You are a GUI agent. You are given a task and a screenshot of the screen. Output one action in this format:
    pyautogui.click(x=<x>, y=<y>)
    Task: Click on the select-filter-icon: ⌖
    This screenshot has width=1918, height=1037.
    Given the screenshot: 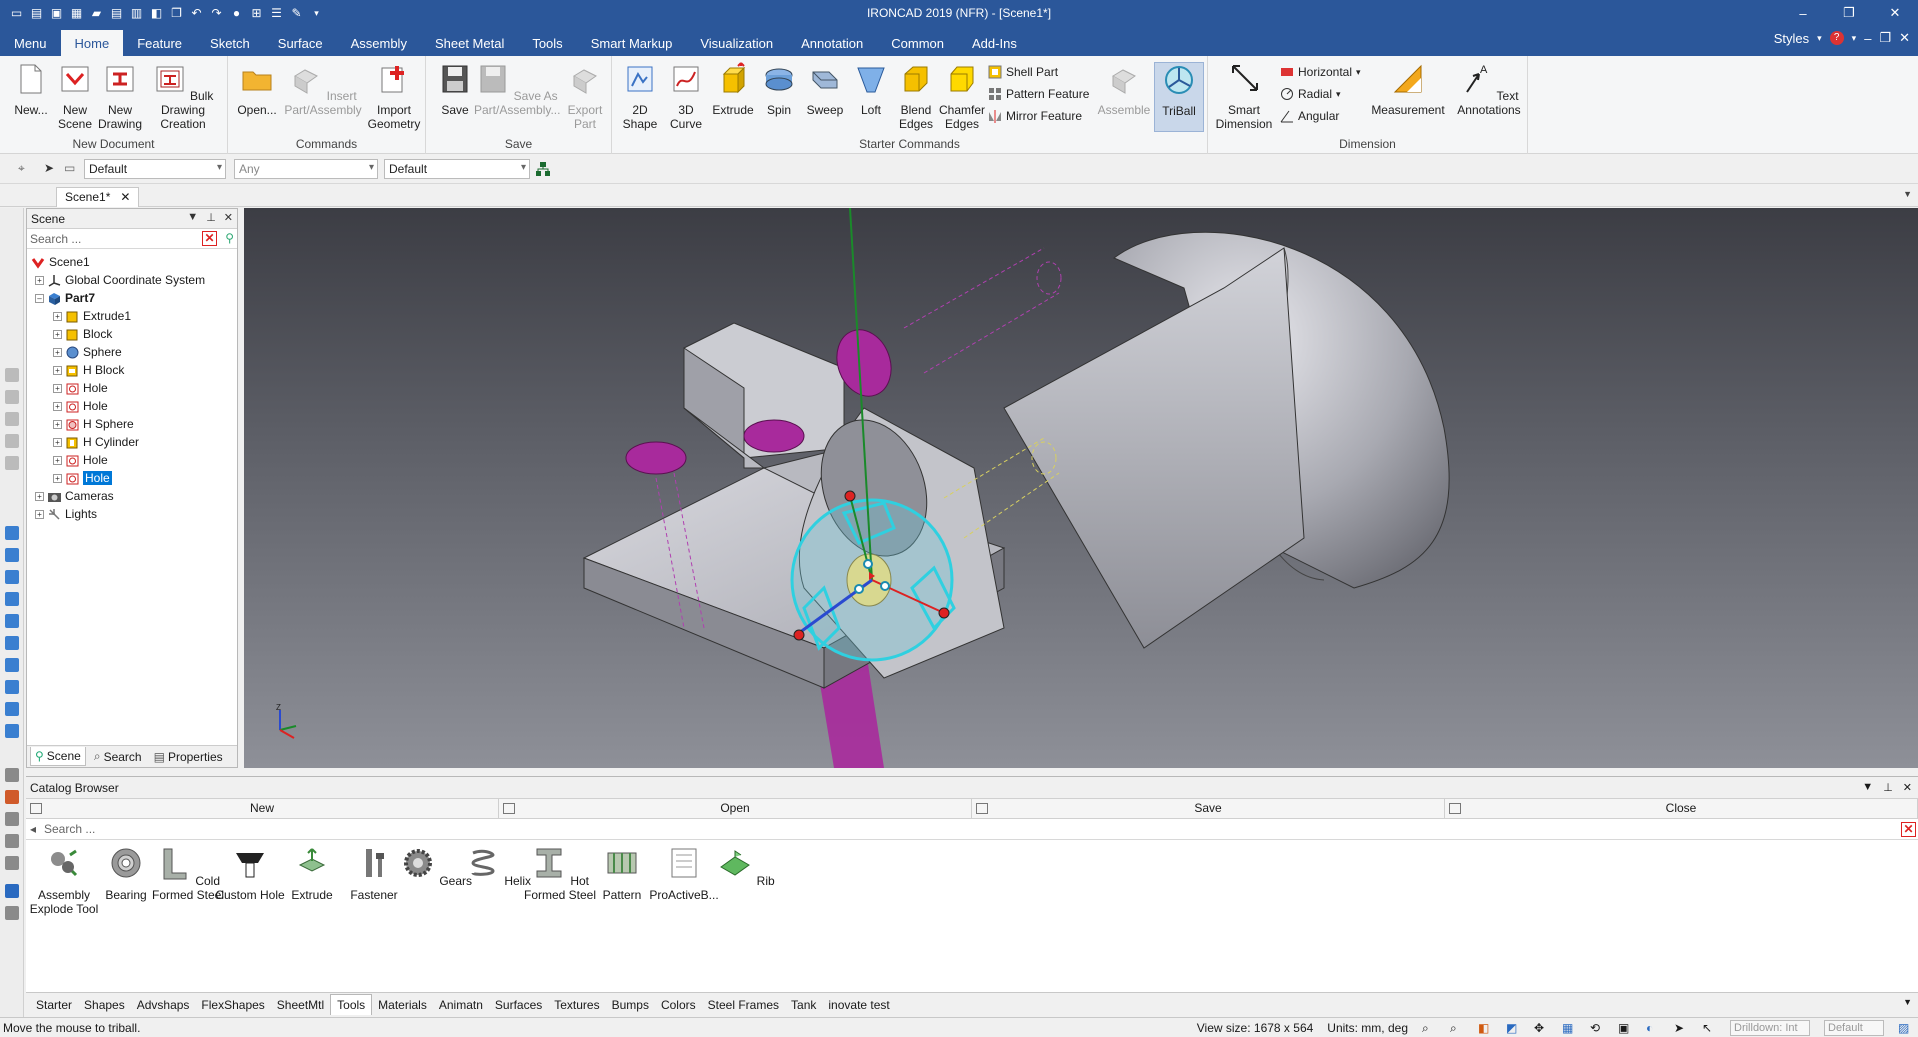 What is the action you would take?
    pyautogui.click(x=21, y=168)
    